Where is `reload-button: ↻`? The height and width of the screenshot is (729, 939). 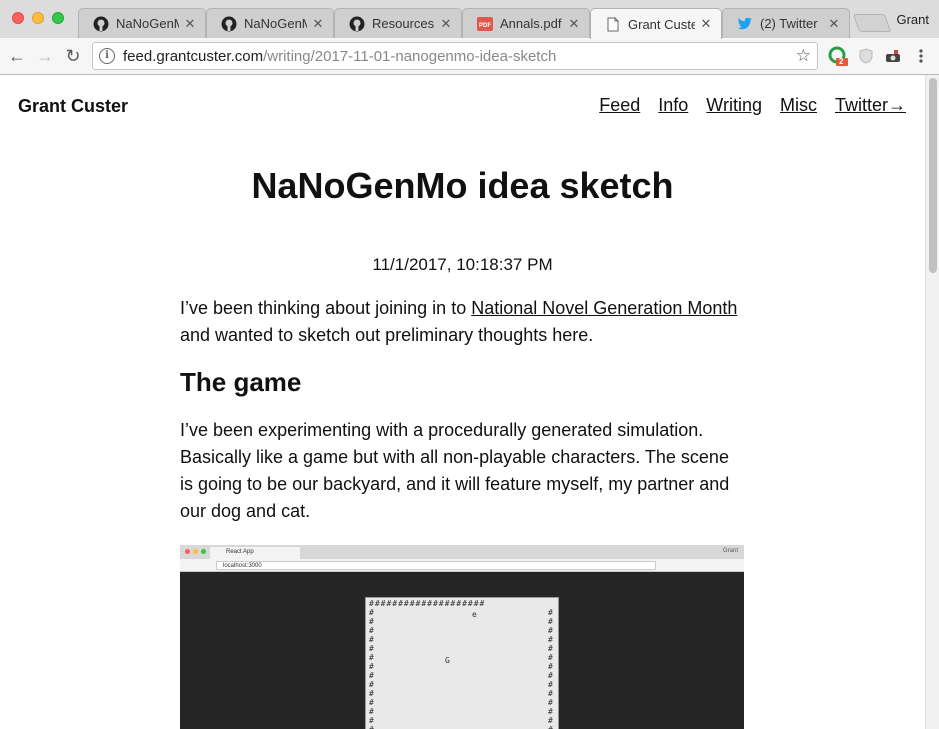 reload-button: ↻ is located at coordinates (73, 56).